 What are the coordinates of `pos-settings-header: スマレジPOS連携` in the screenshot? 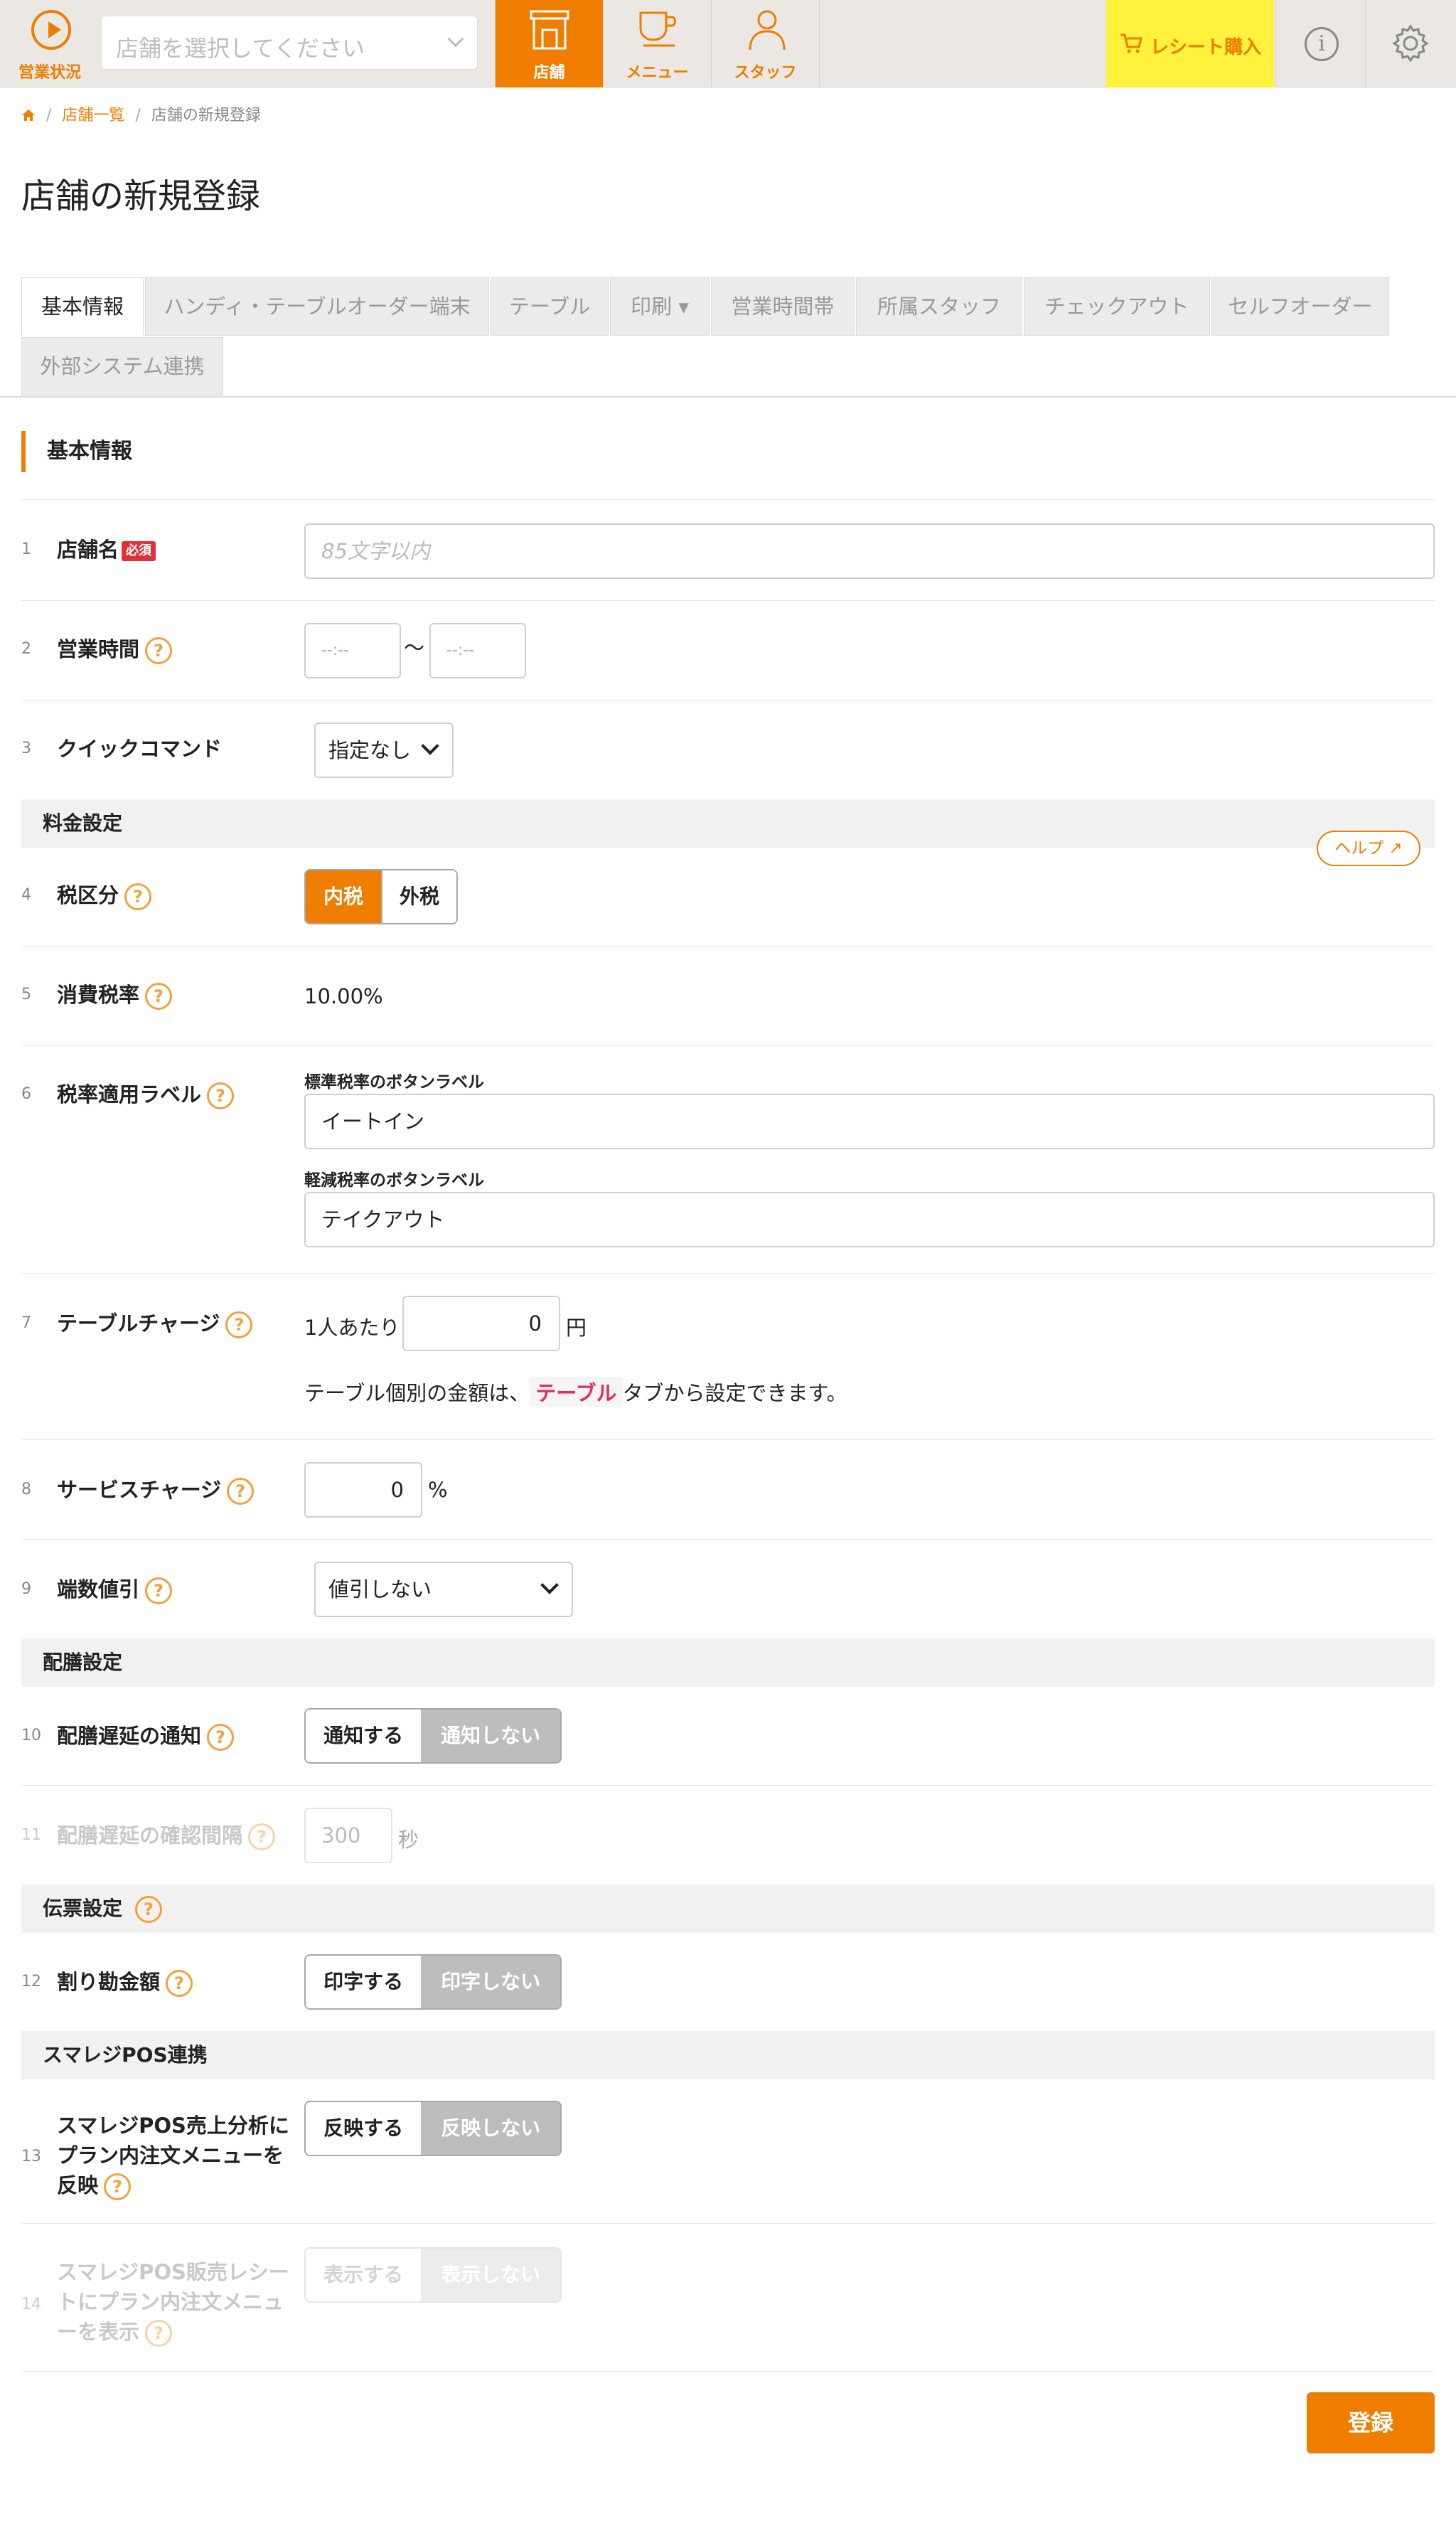 It's located at (728, 2055).